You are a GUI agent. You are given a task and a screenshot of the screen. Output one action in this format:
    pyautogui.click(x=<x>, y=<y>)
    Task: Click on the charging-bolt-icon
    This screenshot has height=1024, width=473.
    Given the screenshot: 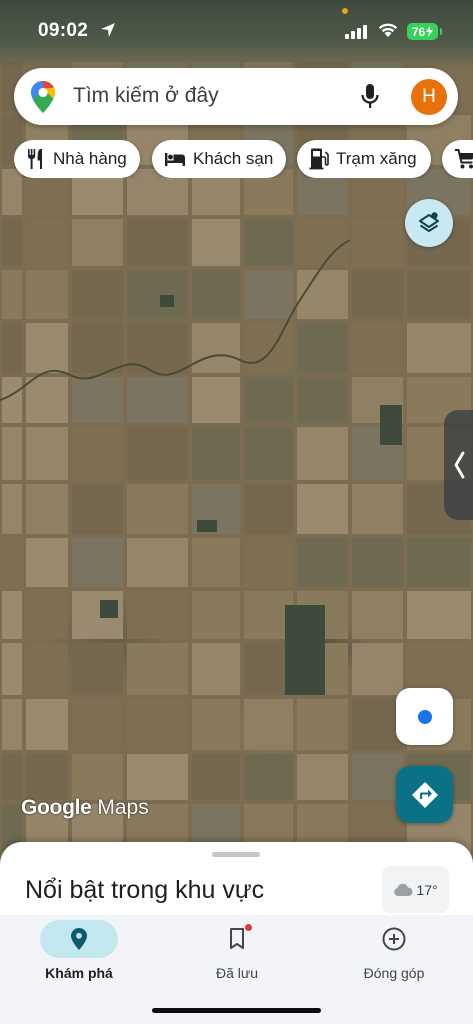 What is the action you would take?
    pyautogui.click(x=430, y=31)
    